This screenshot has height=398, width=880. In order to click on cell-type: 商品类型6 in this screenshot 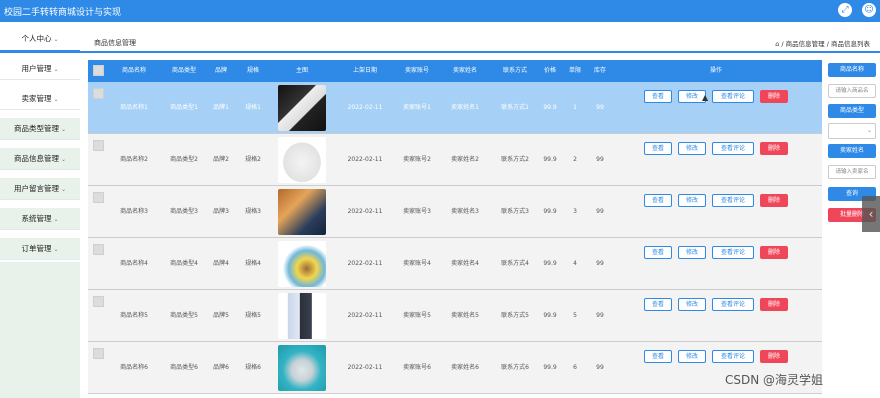, I will do `click(184, 367)`.